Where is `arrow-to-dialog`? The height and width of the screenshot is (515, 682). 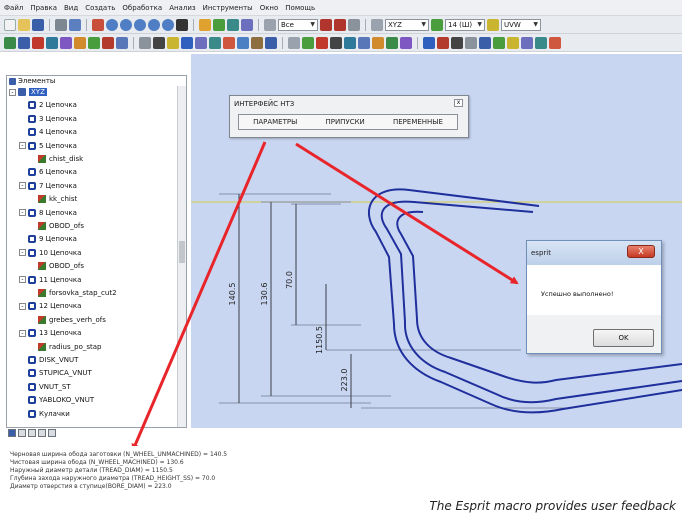
arrow-to-dialog is located at coordinates (407, 213).